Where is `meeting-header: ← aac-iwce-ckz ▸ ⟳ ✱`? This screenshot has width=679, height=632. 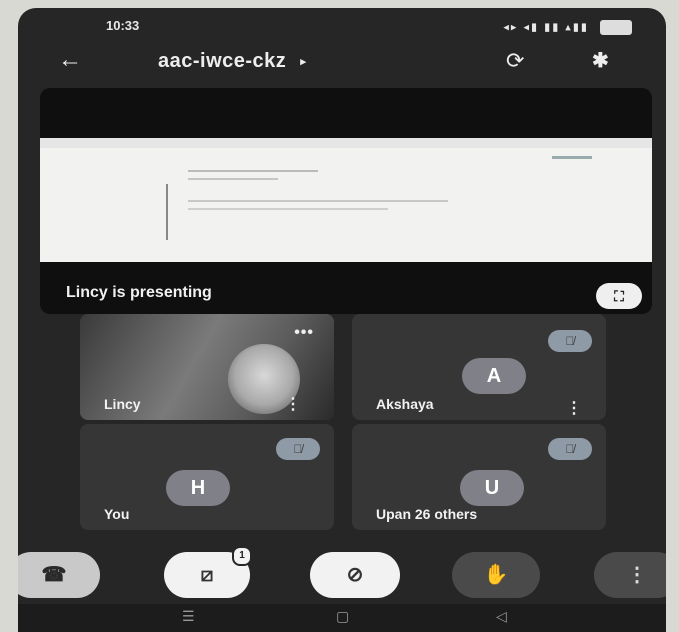 meeting-header: ← aac-iwce-ckz ▸ ⟳ ✱ is located at coordinates (342, 64).